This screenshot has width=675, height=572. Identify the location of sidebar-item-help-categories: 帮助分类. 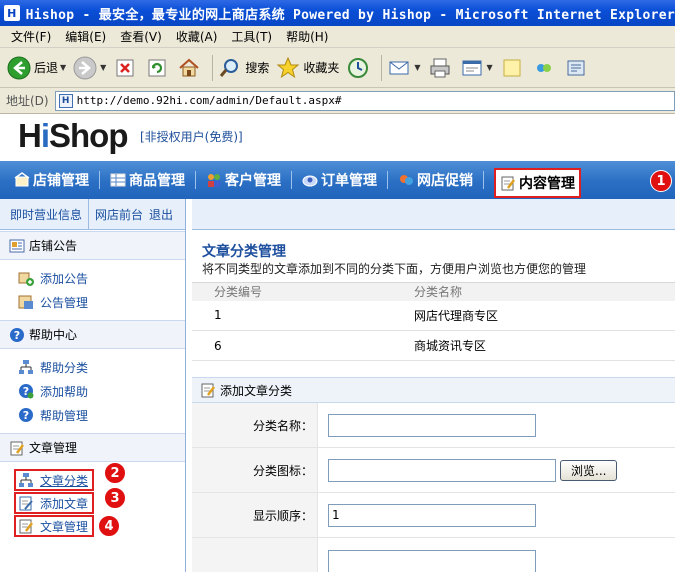
(101, 367).